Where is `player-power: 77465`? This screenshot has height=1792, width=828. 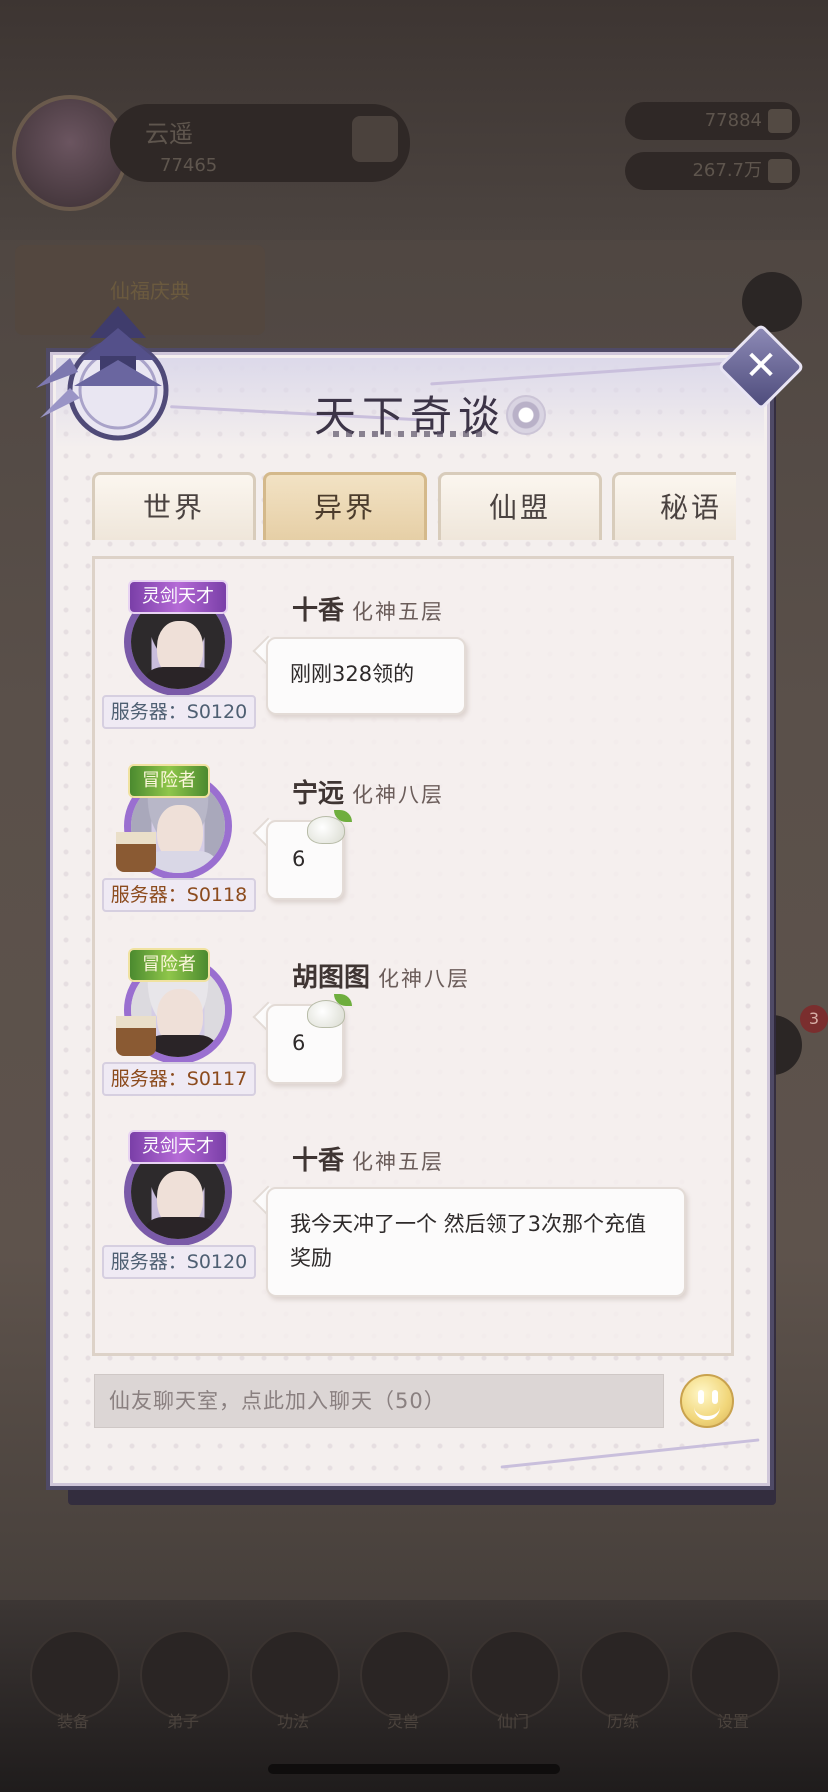 player-power: 77465 is located at coordinates (189, 165).